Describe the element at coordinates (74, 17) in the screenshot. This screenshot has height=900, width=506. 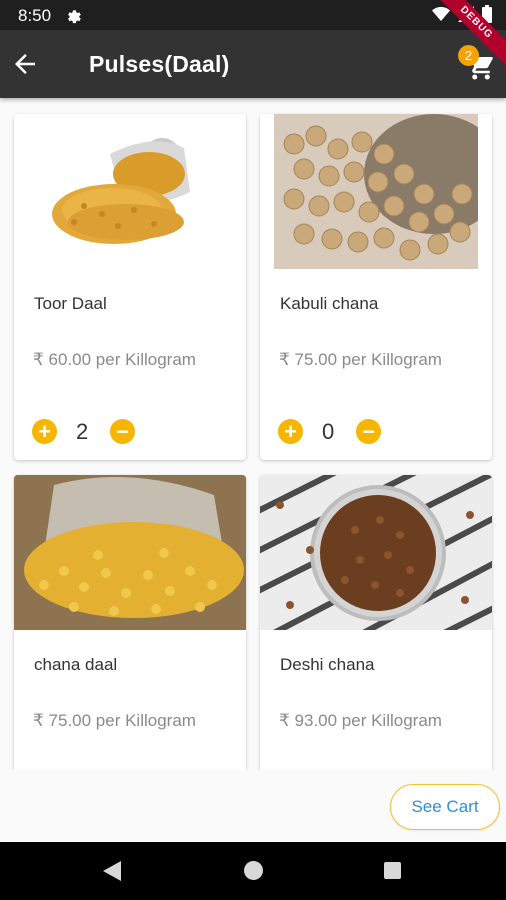
I see `settings-gear-icon` at that location.